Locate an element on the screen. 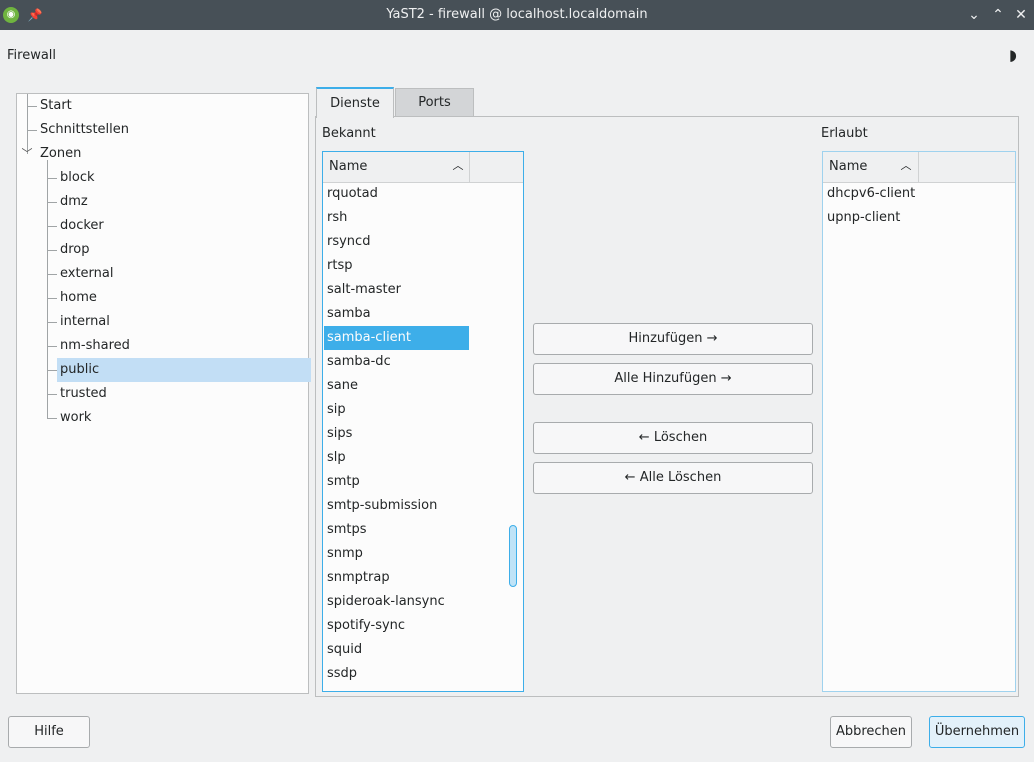  collapse-chevron-icon: ﹀ is located at coordinates (27, 154).